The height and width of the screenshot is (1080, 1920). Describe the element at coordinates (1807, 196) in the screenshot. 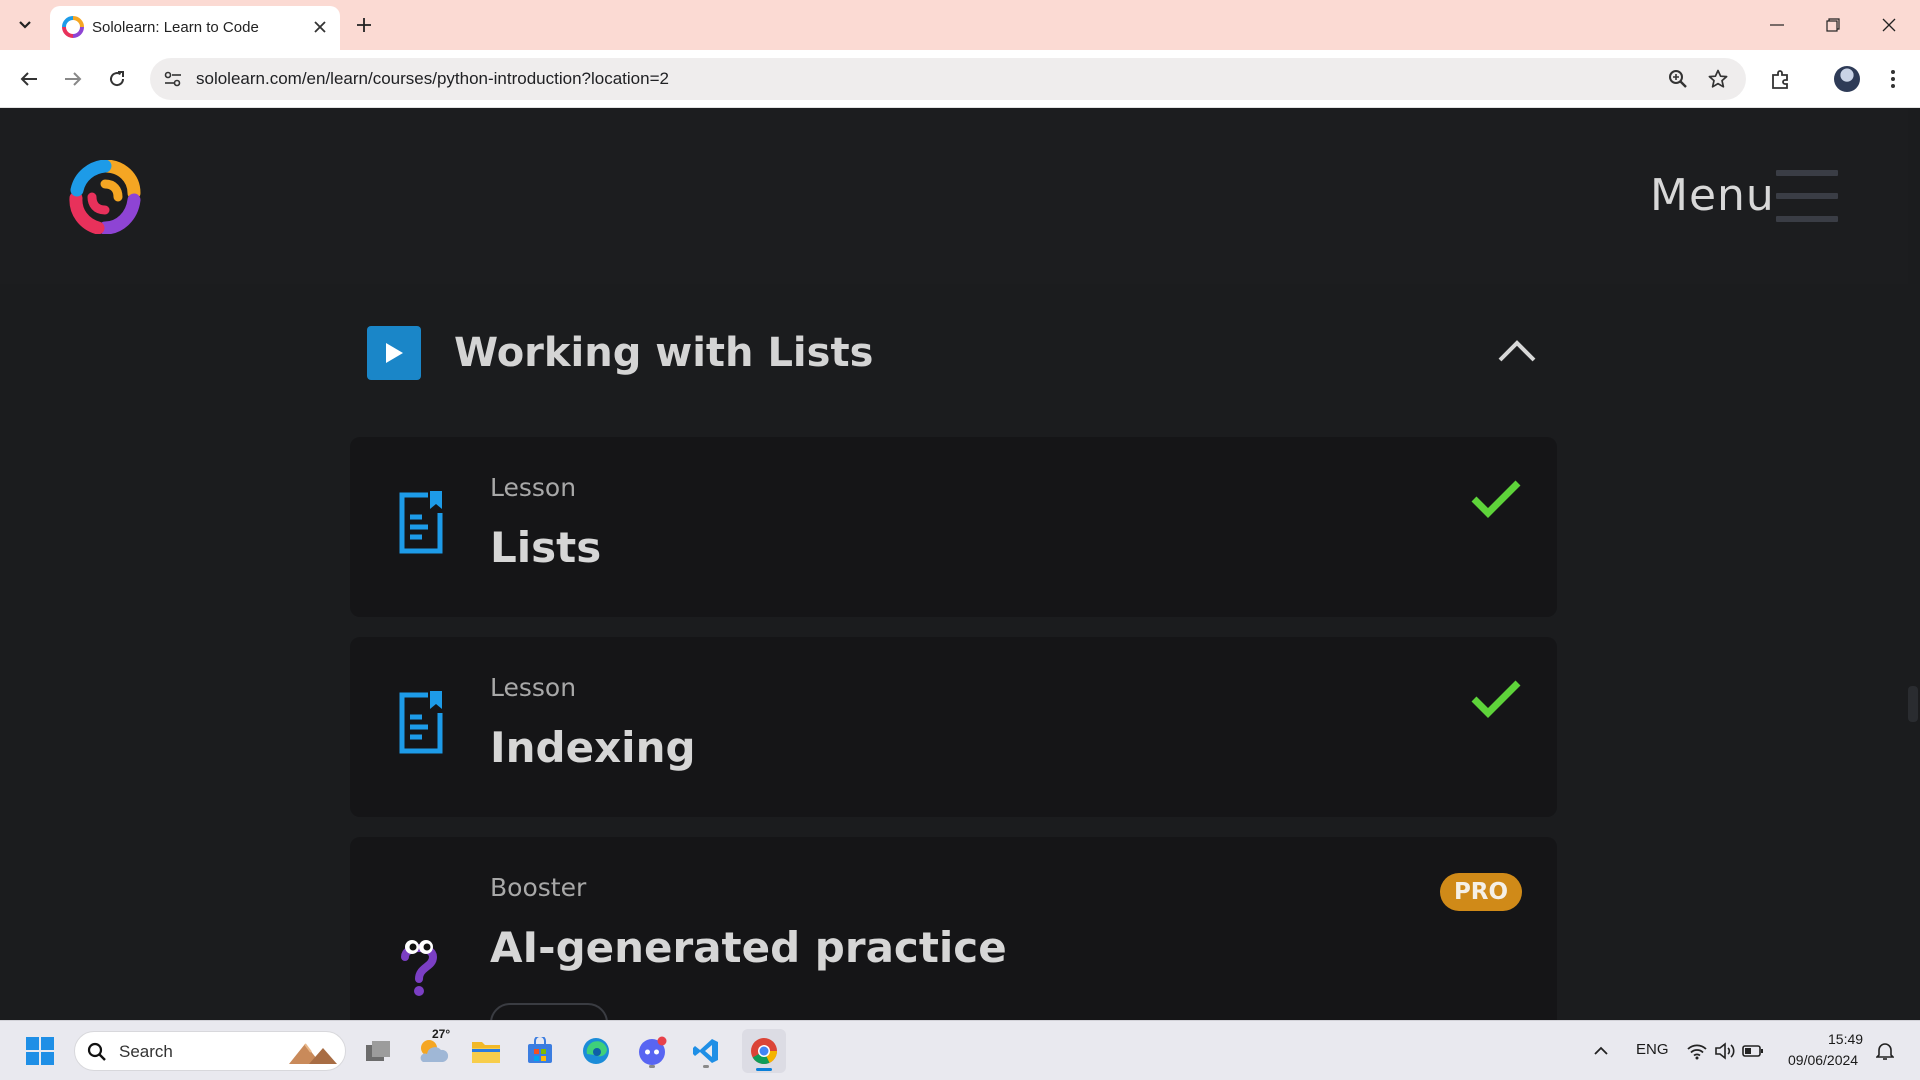

I see `hamburger-menu-button` at that location.